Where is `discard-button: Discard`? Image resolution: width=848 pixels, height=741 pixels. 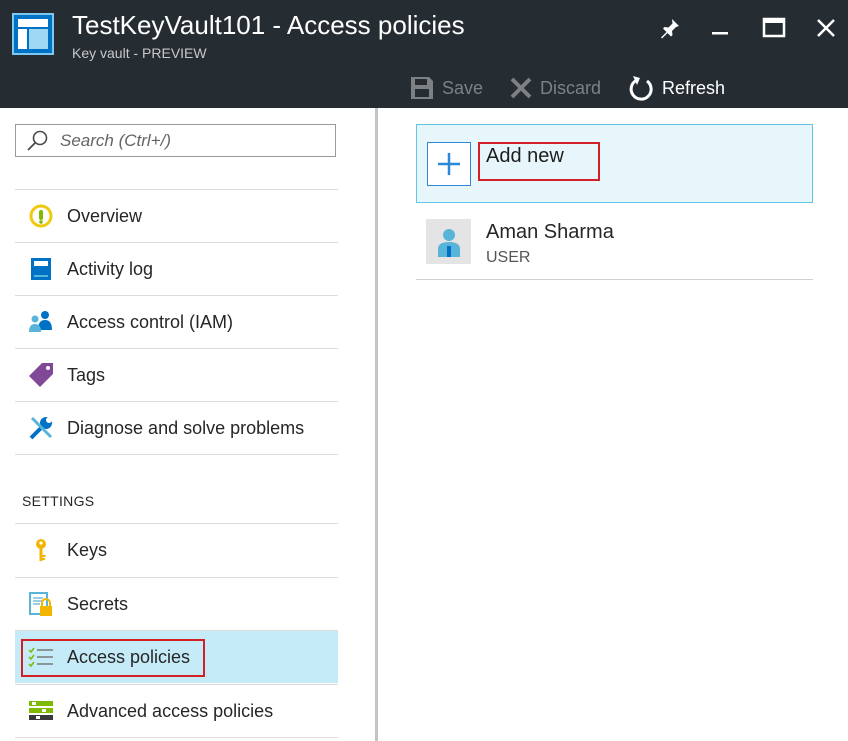
discard-button: Discard is located at coordinates (555, 88).